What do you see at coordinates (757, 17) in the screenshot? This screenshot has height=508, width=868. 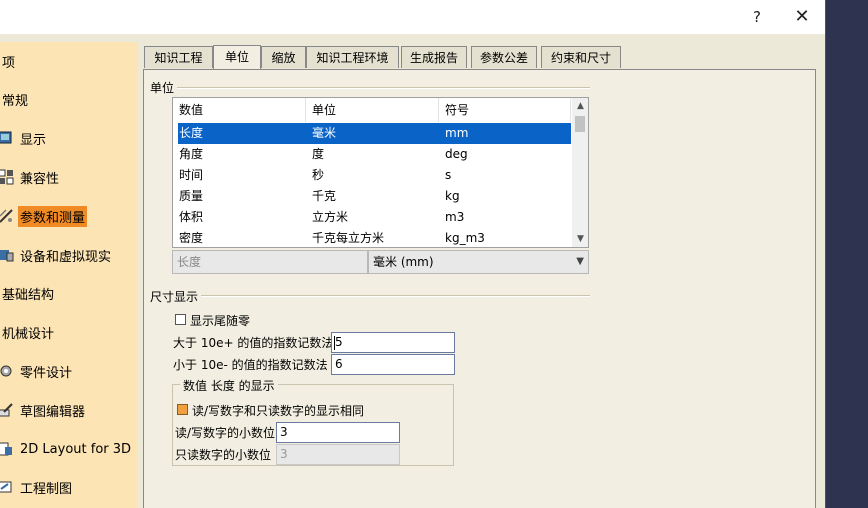 I see `help-button: ?` at bounding box center [757, 17].